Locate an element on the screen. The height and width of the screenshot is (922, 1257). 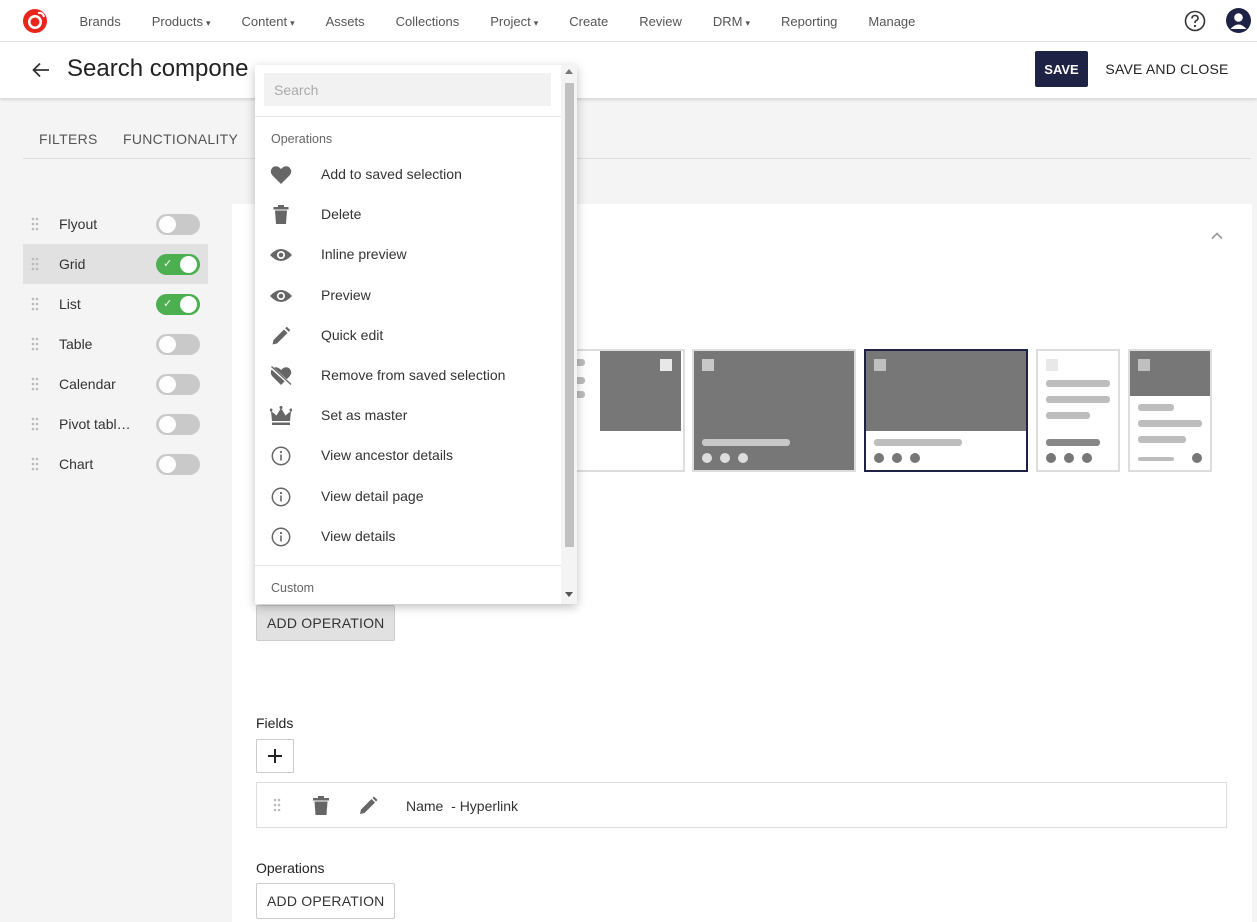
nav-item-content: Content ▾ is located at coordinates (268, 21).